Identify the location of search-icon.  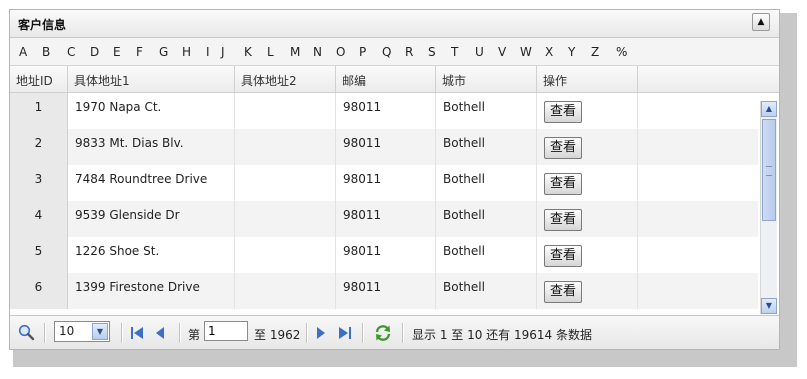
(26, 334).